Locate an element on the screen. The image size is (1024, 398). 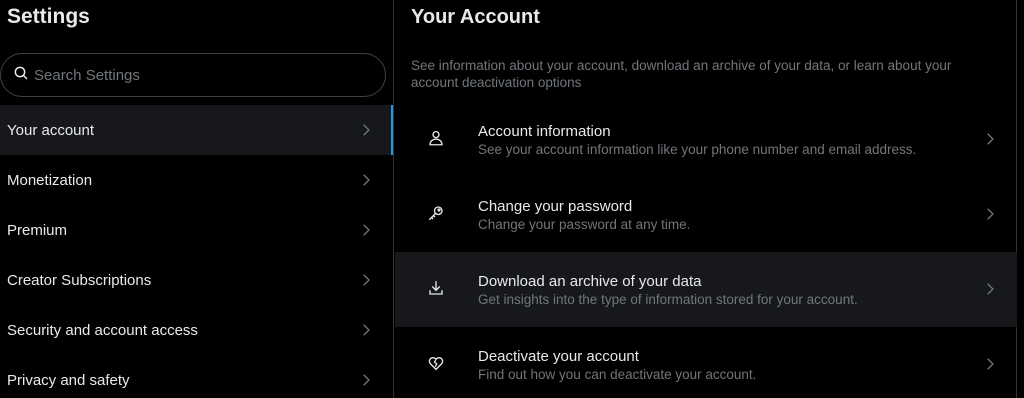
option-title: Download an archive of your data is located at coordinates (590, 281).